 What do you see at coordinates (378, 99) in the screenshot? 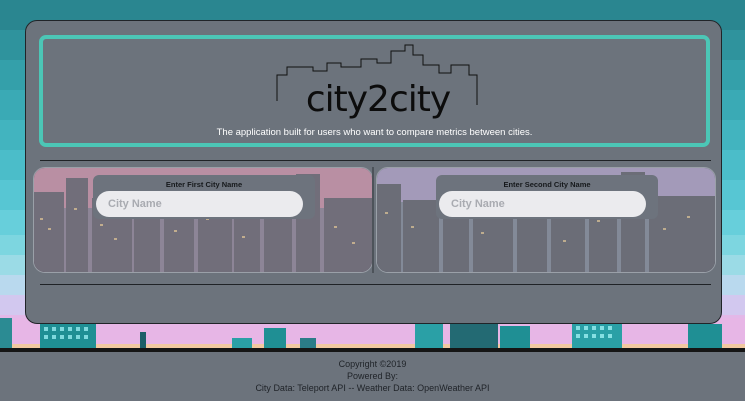
I see `logo-text: city2city` at bounding box center [378, 99].